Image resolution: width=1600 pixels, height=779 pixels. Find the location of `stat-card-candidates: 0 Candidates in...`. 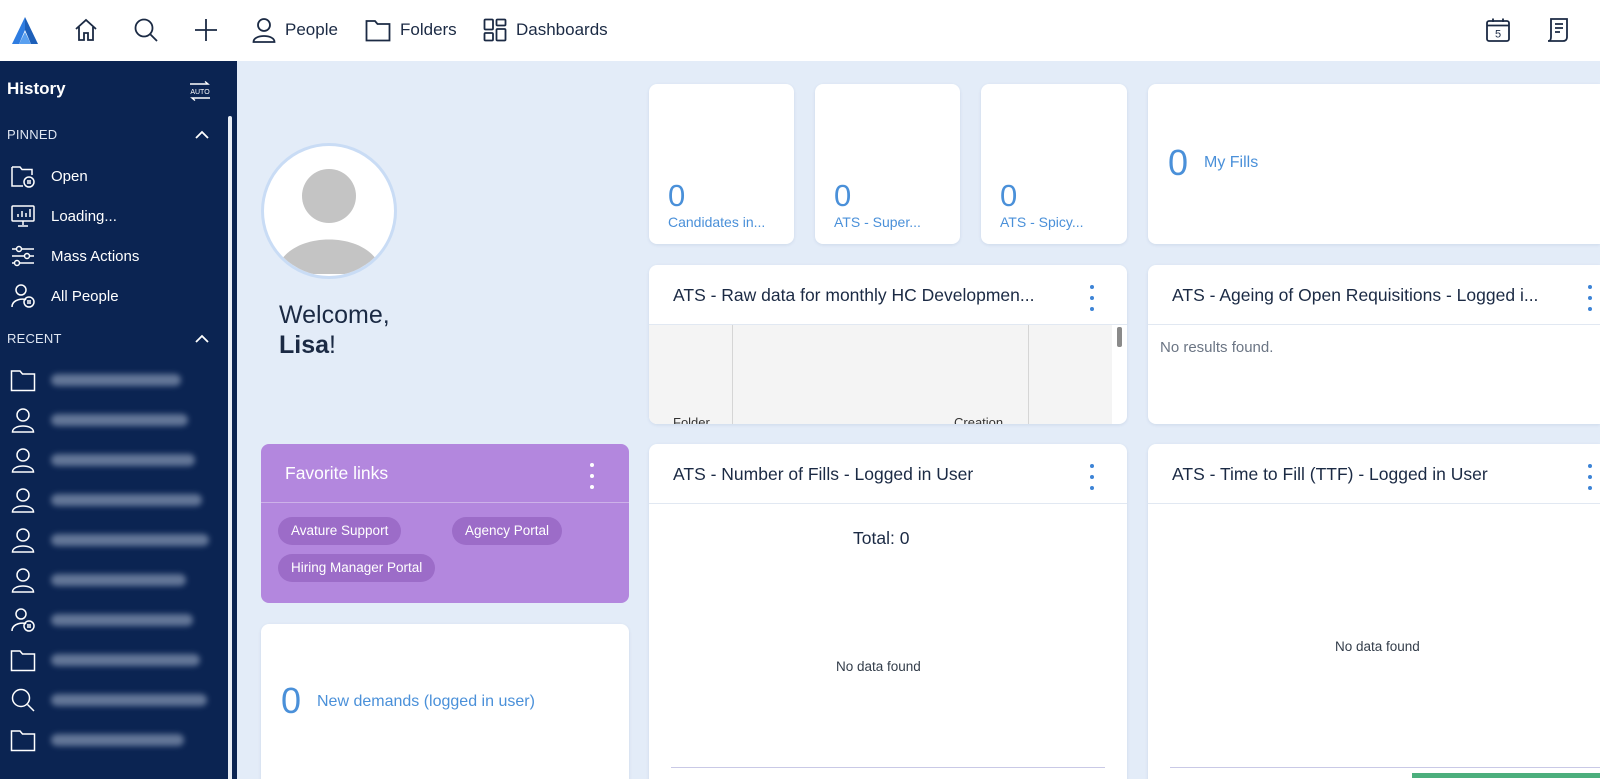

stat-card-candidates: 0 Candidates in... is located at coordinates (721, 164).